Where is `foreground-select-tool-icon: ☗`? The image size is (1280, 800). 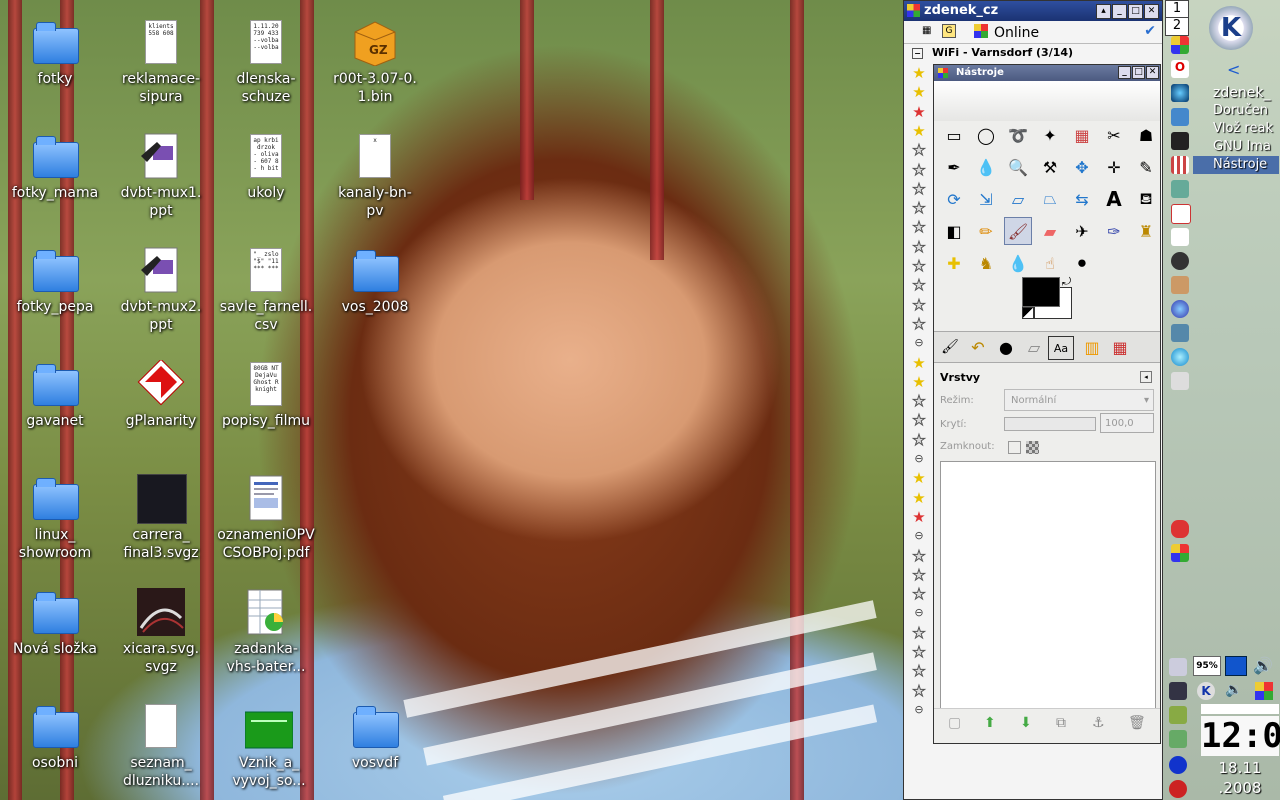 foreground-select-tool-icon: ☗ is located at coordinates (1146, 135).